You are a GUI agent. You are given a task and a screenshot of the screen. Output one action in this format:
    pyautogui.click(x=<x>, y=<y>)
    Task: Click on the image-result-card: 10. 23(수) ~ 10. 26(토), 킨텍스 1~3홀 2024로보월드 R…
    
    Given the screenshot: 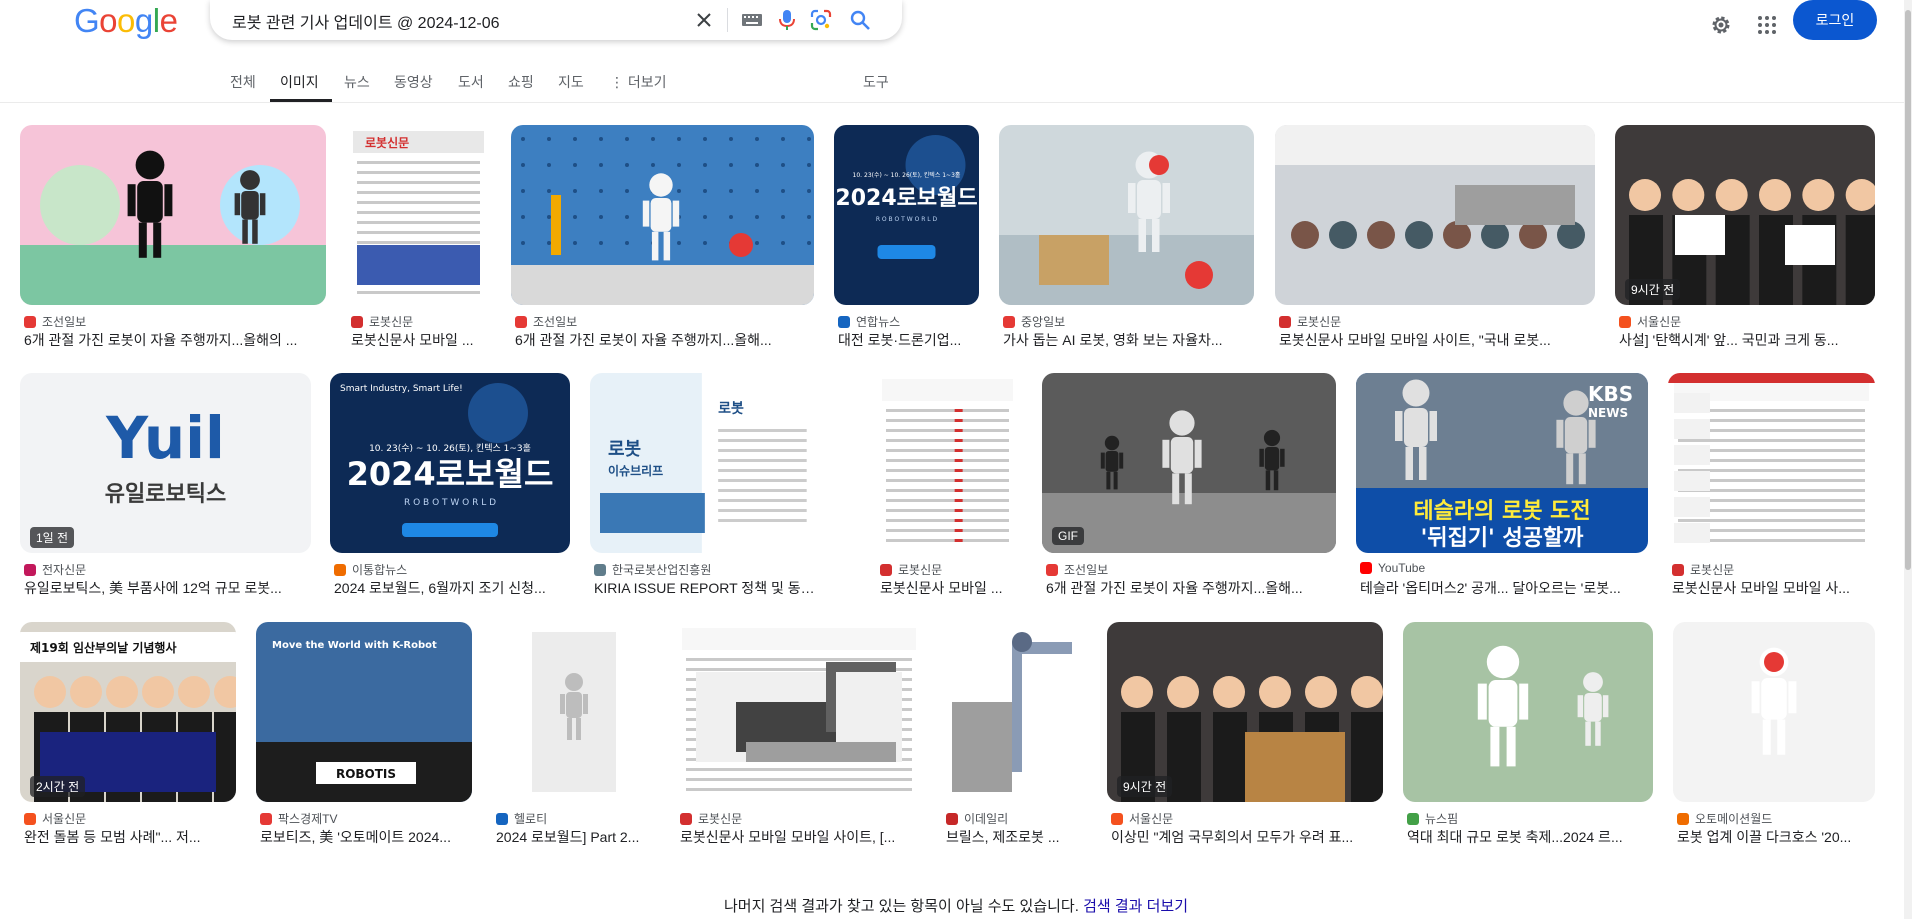 What is the action you would take?
    pyautogui.click(x=906, y=238)
    